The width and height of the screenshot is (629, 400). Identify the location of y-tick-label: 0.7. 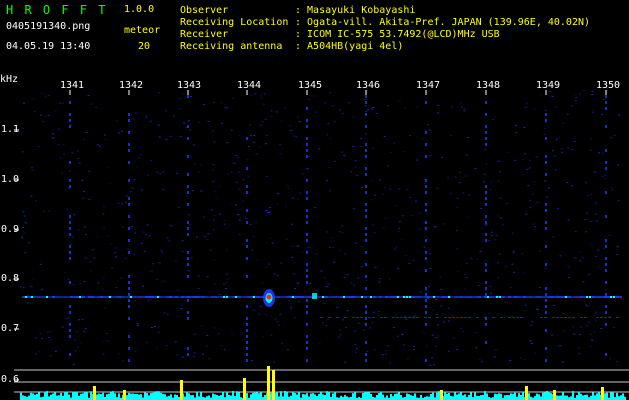
(10, 328).